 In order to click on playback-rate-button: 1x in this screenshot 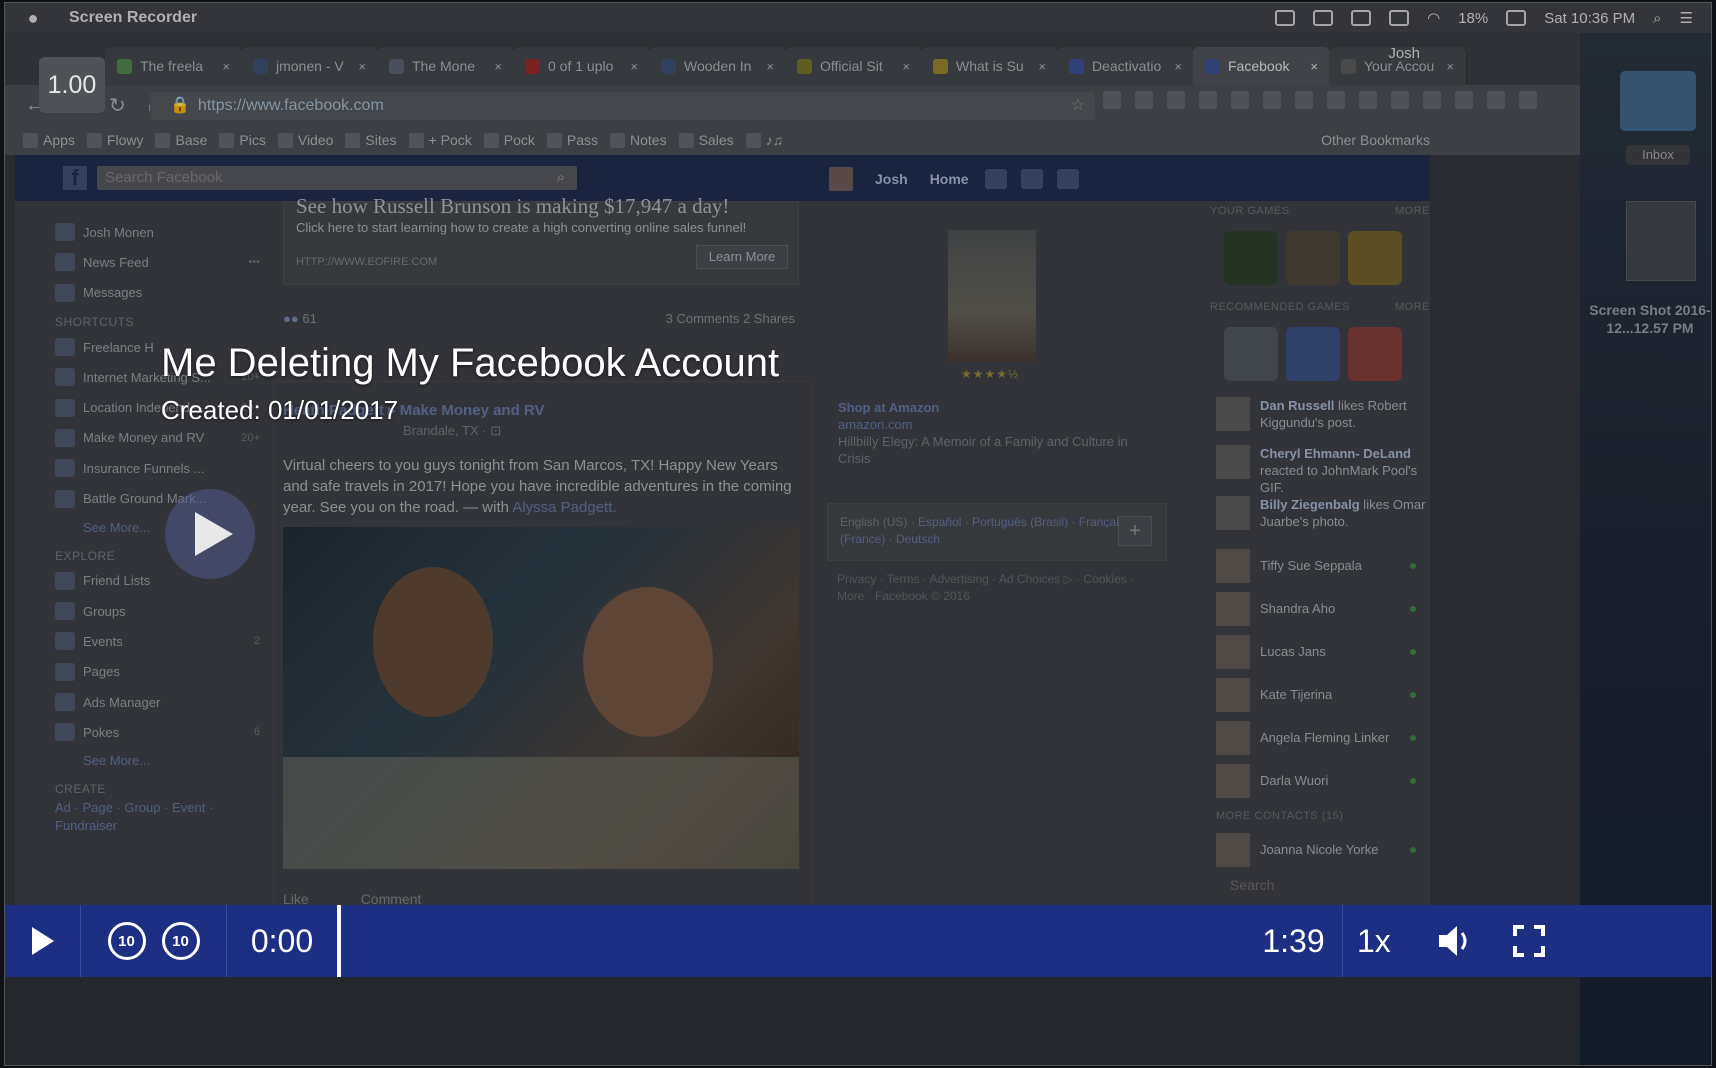, I will do `click(1374, 941)`.